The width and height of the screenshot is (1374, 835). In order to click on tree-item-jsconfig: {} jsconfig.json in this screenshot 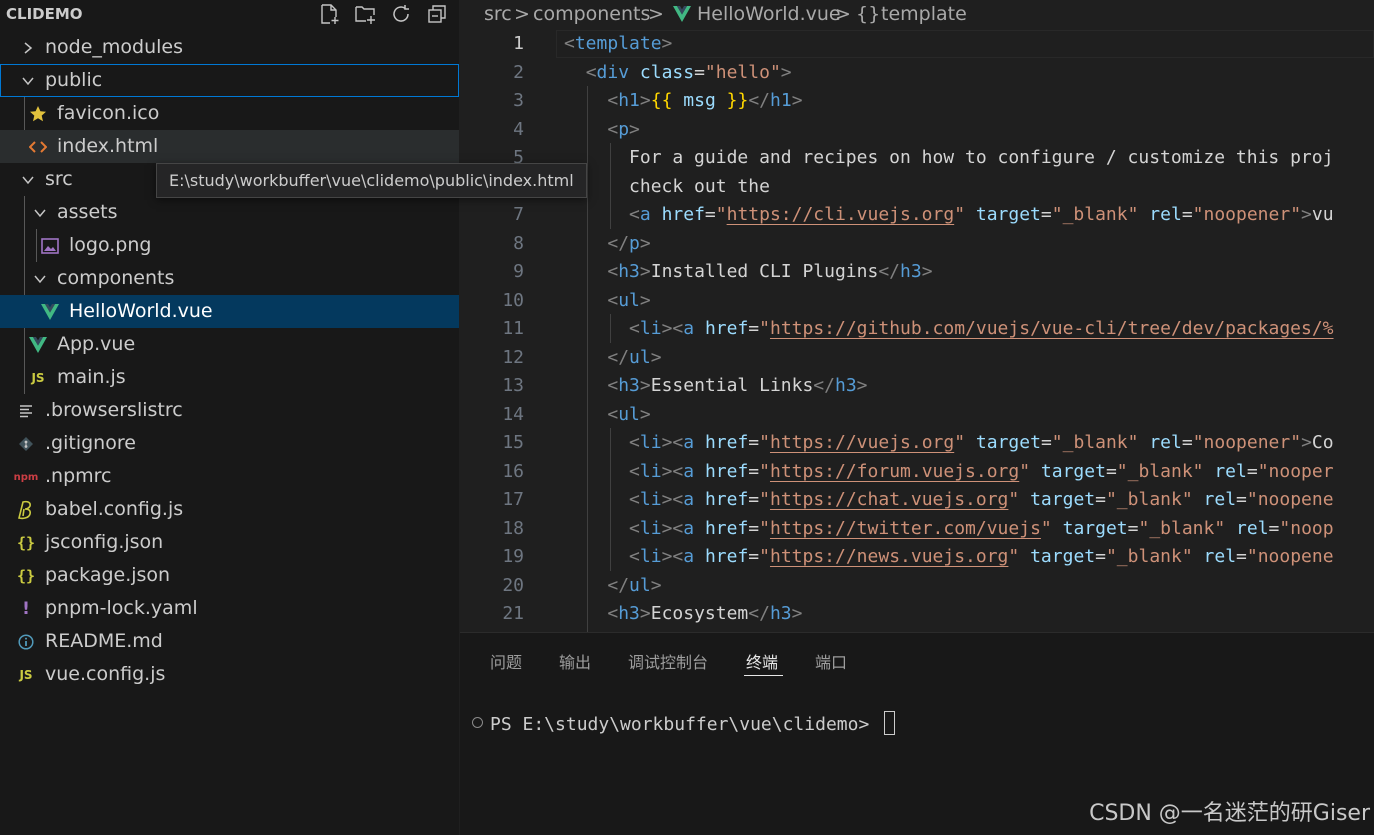, I will do `click(229, 542)`.